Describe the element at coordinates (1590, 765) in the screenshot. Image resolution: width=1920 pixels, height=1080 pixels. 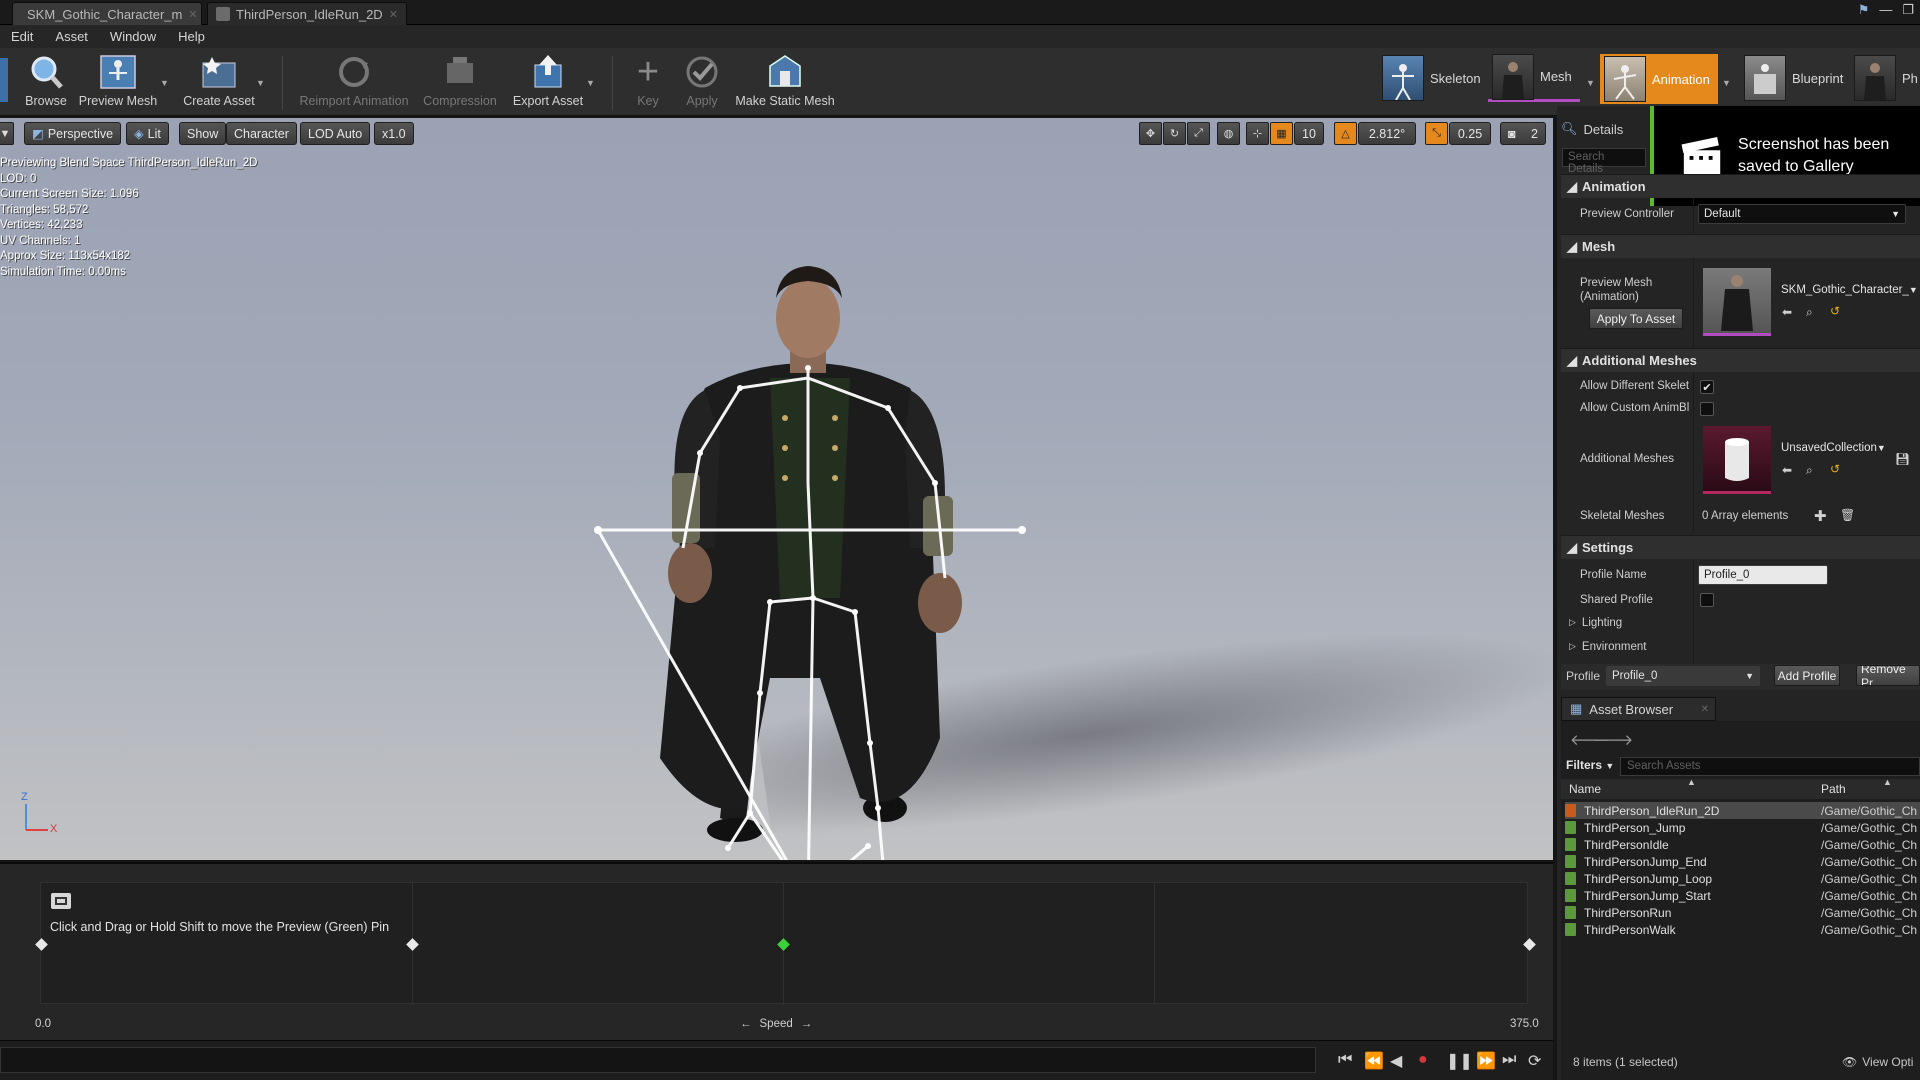
I see `filters-button: Filters ▼` at that location.